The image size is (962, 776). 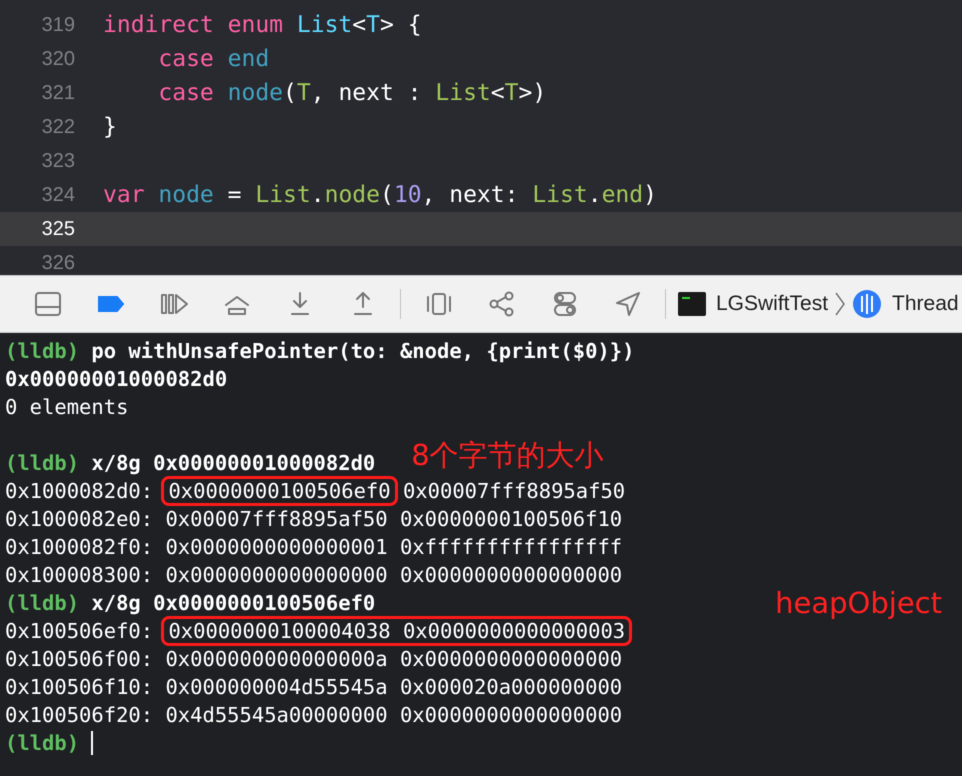 What do you see at coordinates (233, 603) in the screenshot?
I see `console-command: x/8g 0x0000000100506ef0` at bounding box center [233, 603].